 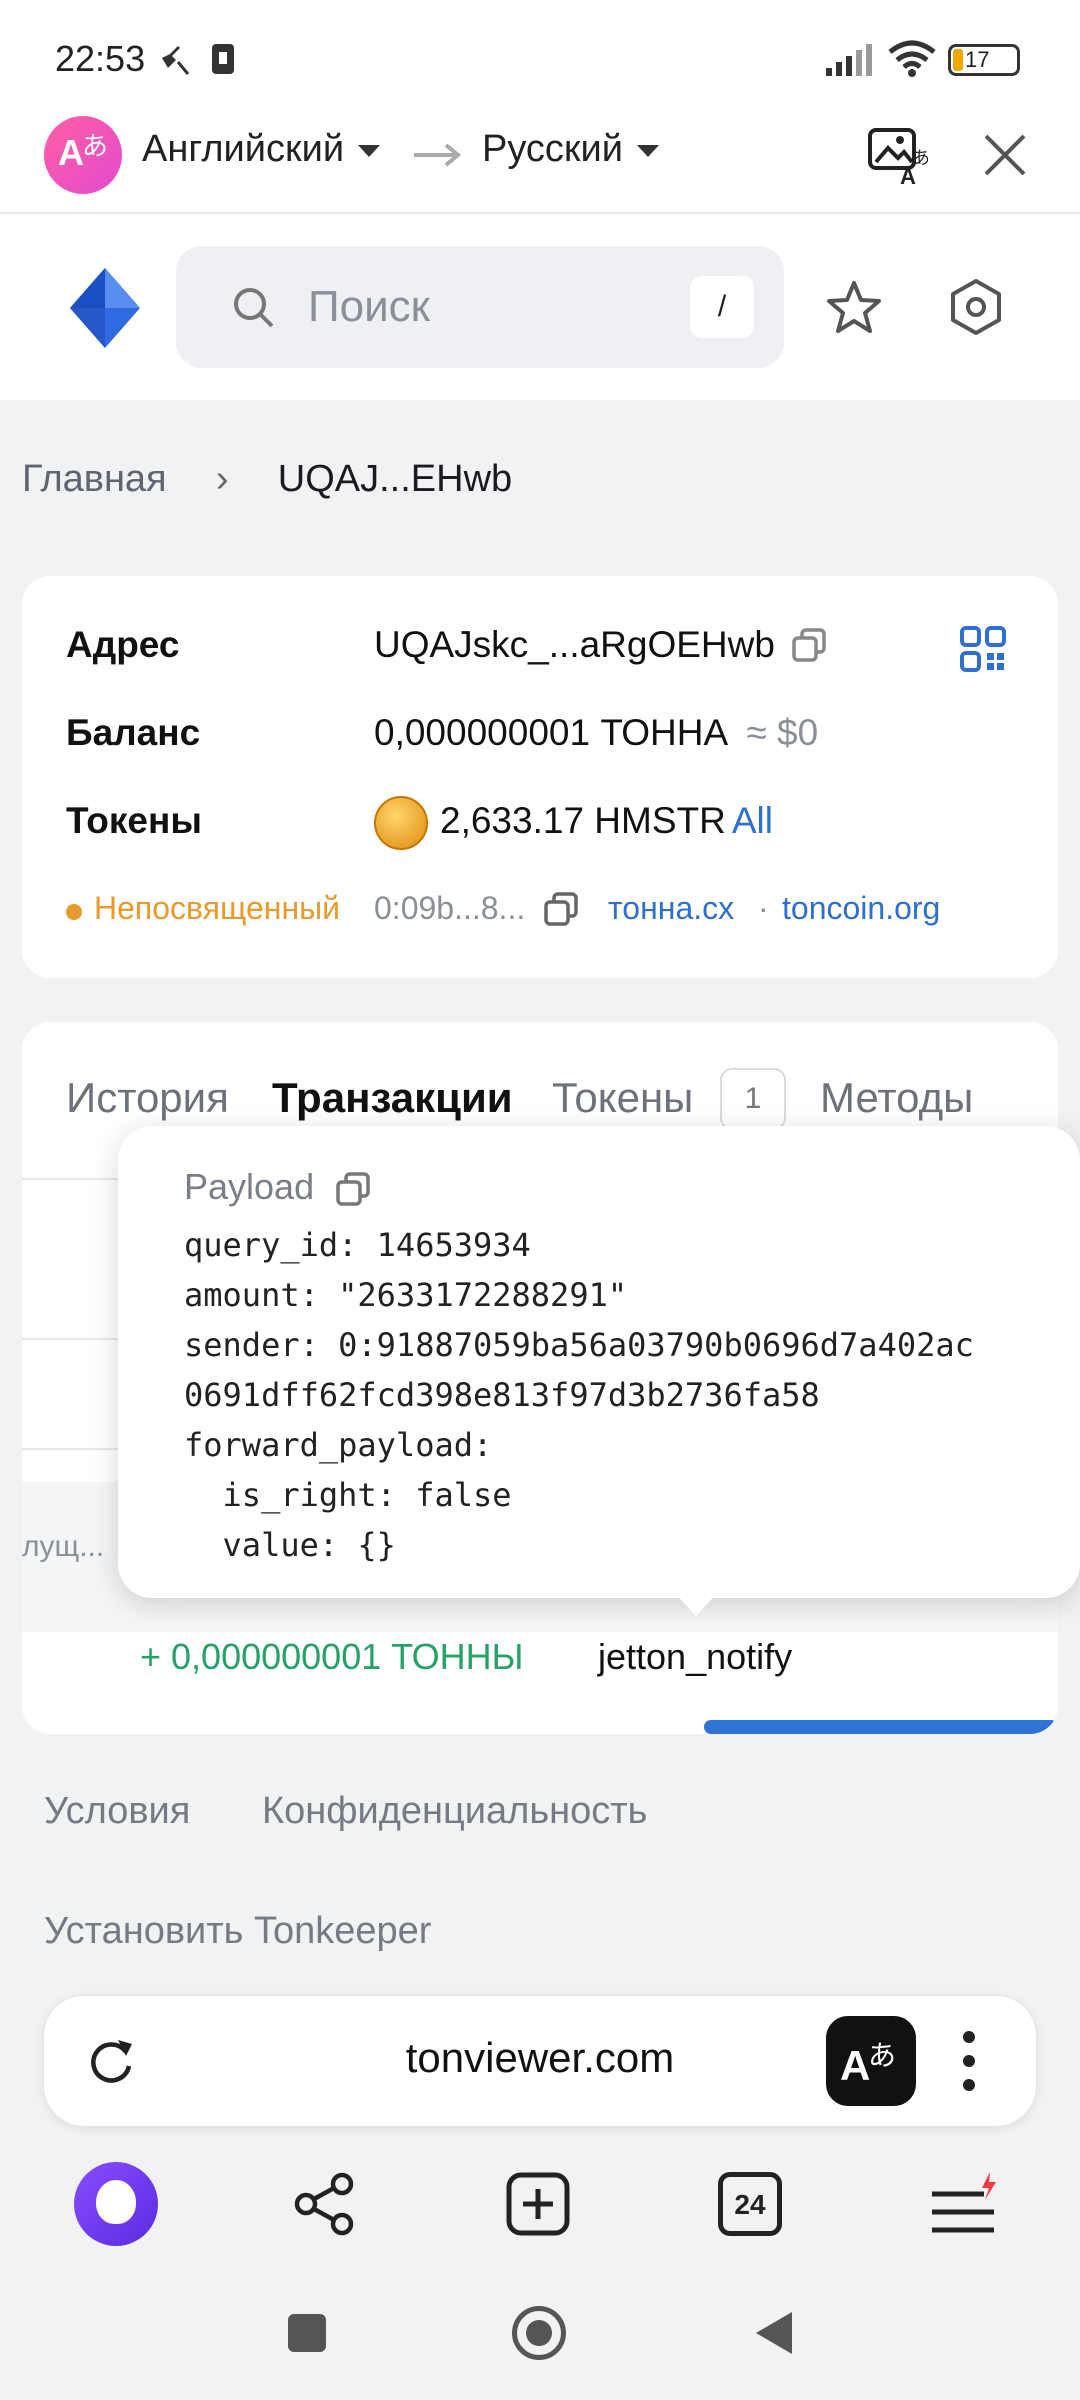 I want to click on sim-icon, so click(x=223, y=61).